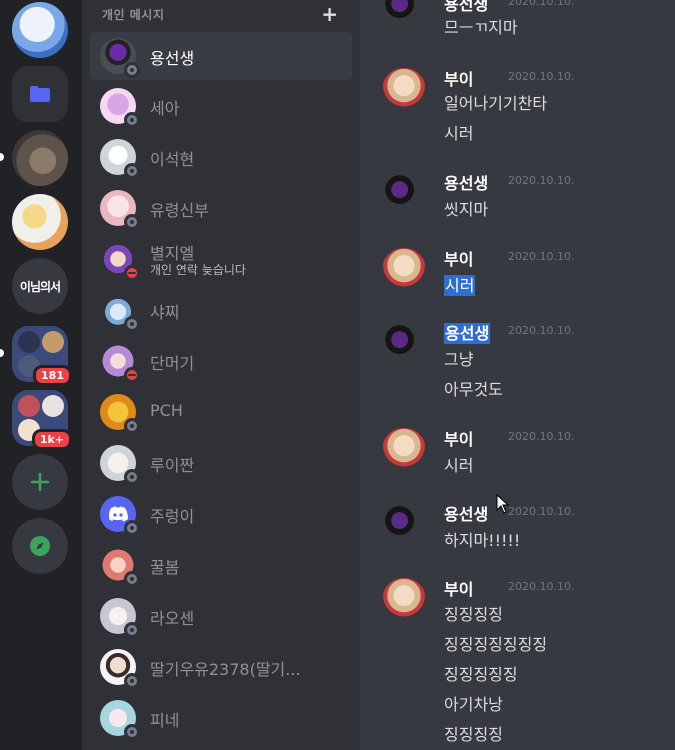 The height and width of the screenshot is (750, 675). Describe the element at coordinates (42, 356) in the screenshot. I see `server-folder-1: 181` at that location.